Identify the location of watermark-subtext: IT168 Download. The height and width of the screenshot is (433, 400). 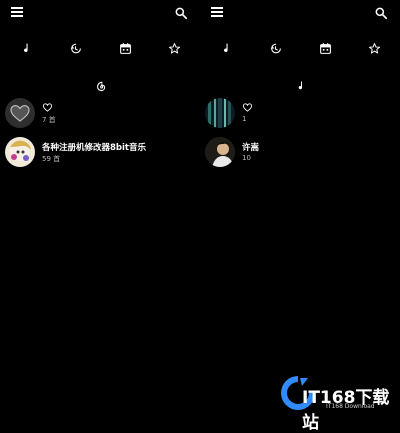
(350, 406).